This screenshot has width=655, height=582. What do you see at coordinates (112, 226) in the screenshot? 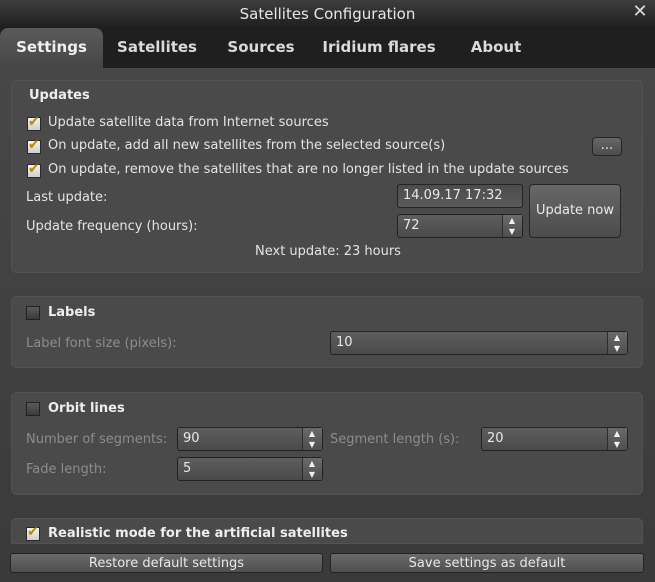
I see `update-frequency-label: Update frequency (hours):` at bounding box center [112, 226].